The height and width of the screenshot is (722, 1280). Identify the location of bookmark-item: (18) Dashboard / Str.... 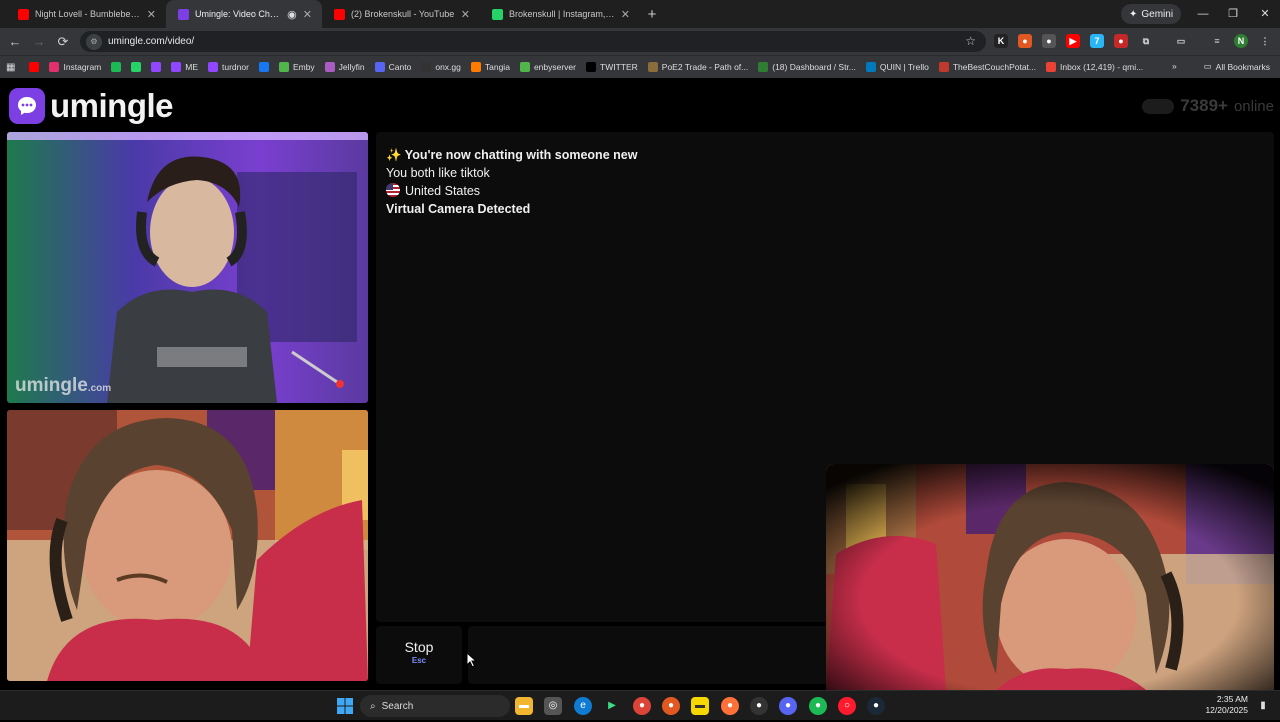
(807, 67).